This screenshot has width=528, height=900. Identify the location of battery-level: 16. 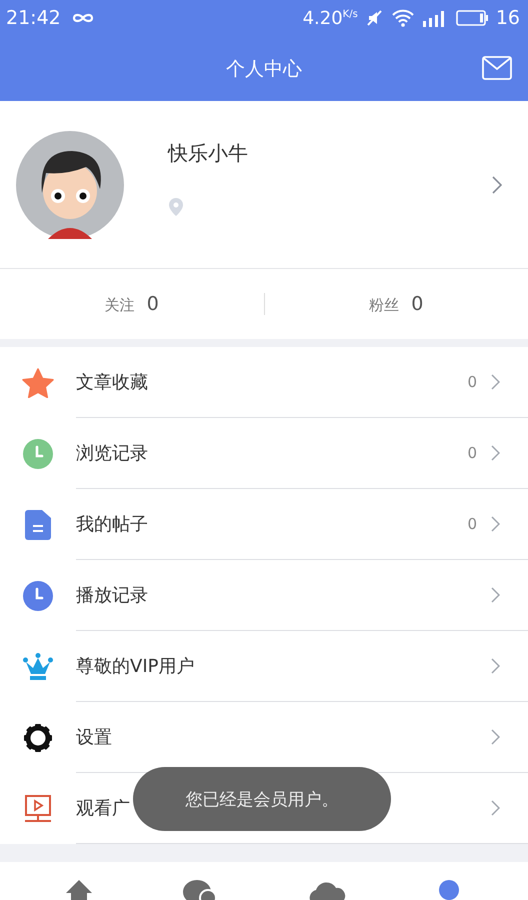
(508, 18).